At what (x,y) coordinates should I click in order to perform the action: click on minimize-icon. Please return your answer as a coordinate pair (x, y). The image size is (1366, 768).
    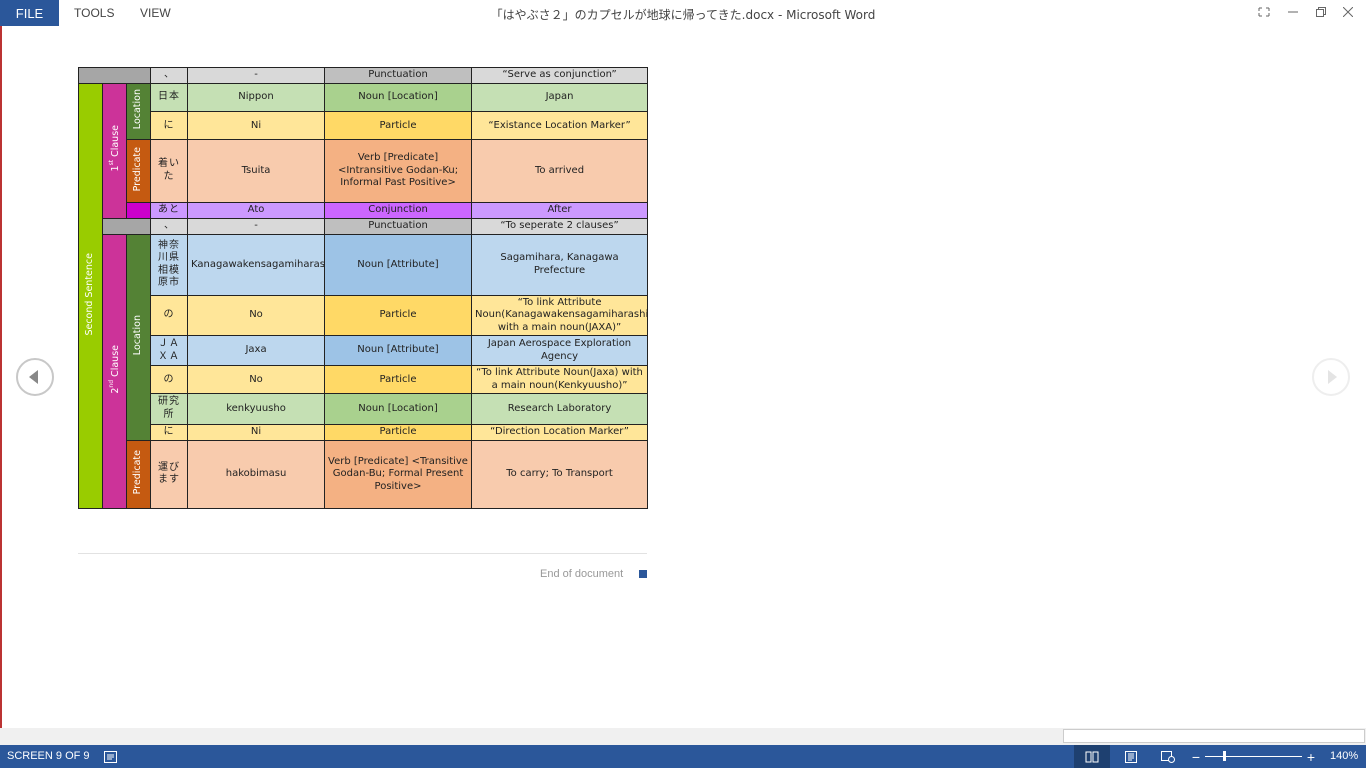
    Looking at the image, I should click on (1293, 12).